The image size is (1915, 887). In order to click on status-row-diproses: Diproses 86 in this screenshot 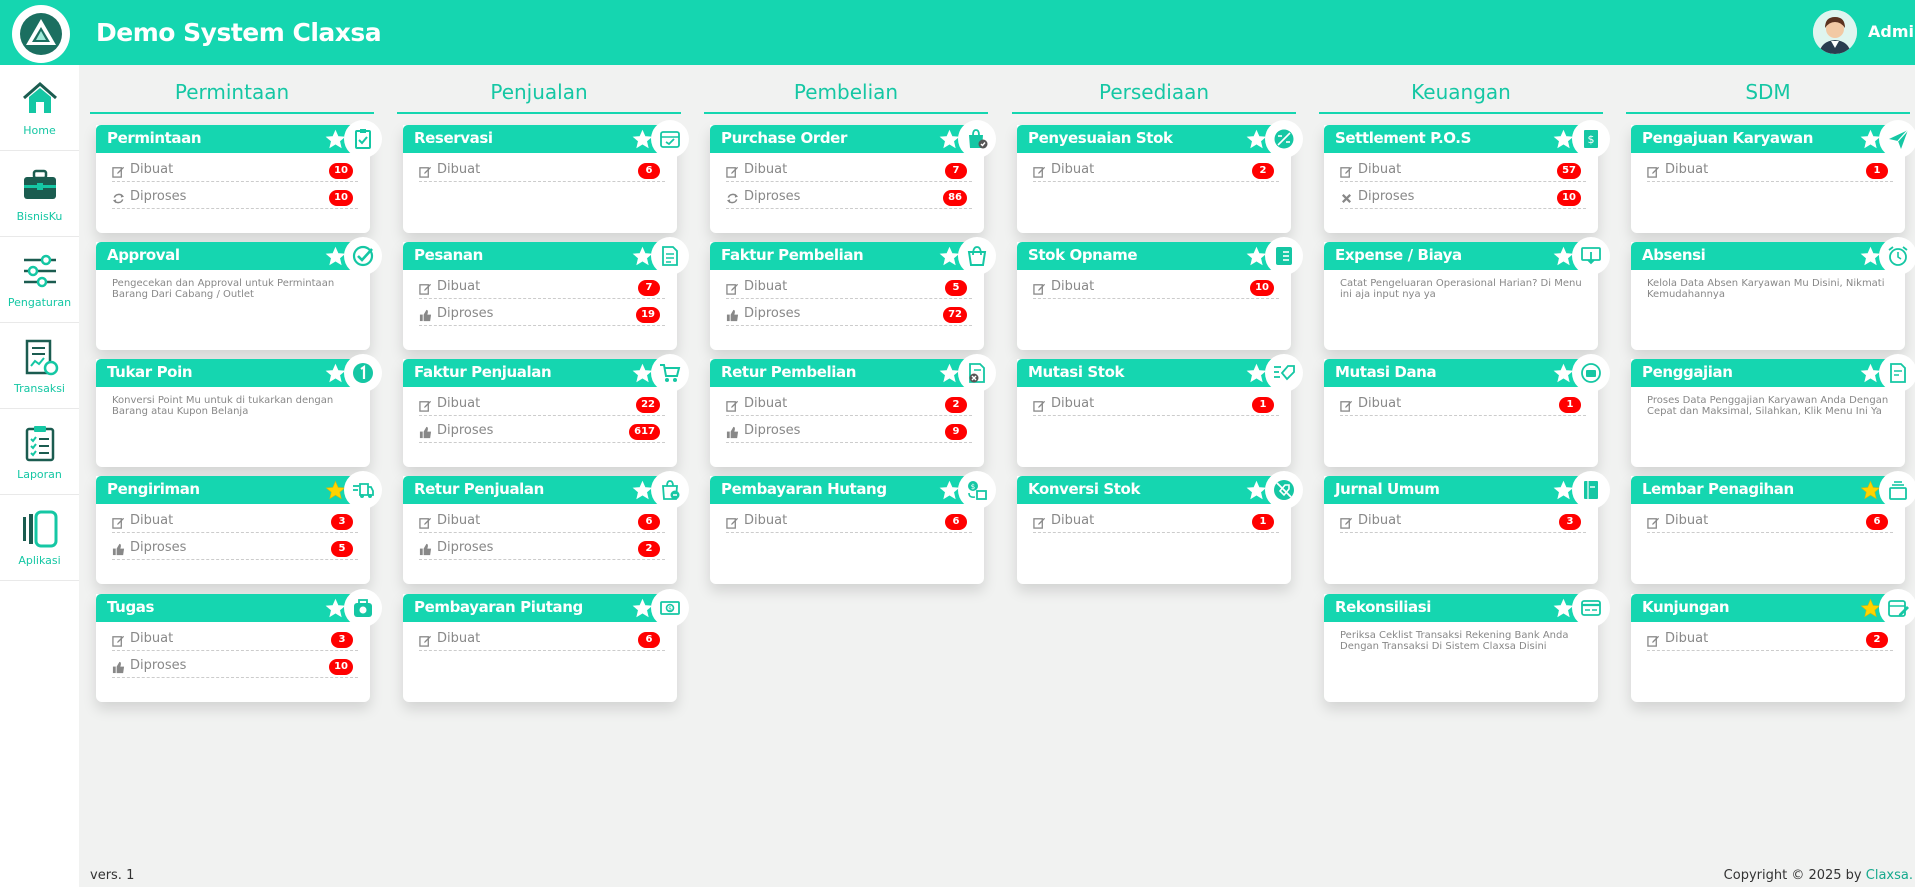, I will do `click(849, 197)`.